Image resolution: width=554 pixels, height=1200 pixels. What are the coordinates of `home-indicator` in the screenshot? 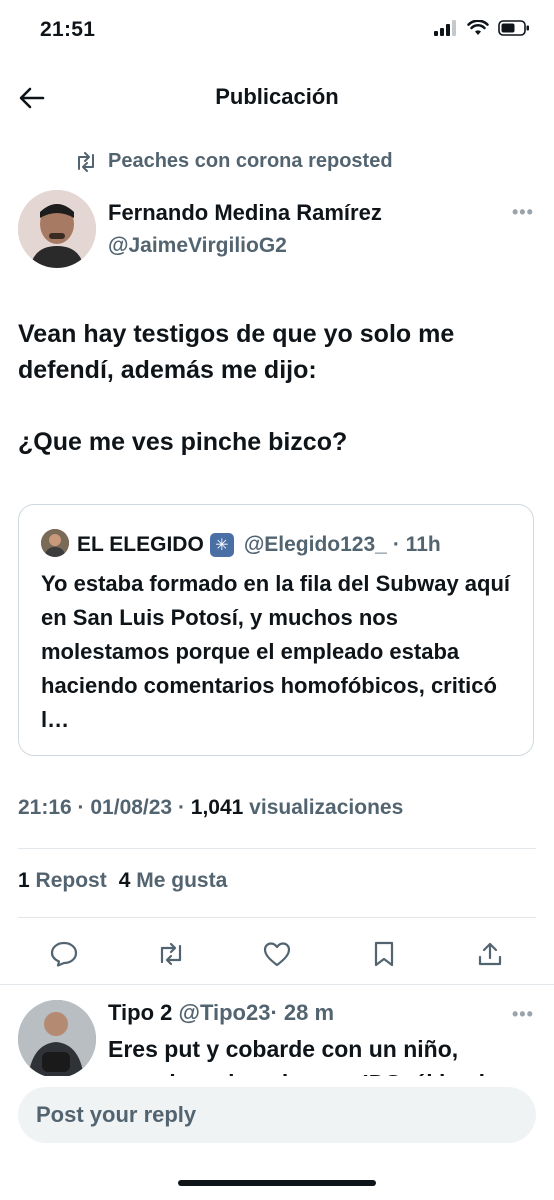 It's located at (277, 1183).